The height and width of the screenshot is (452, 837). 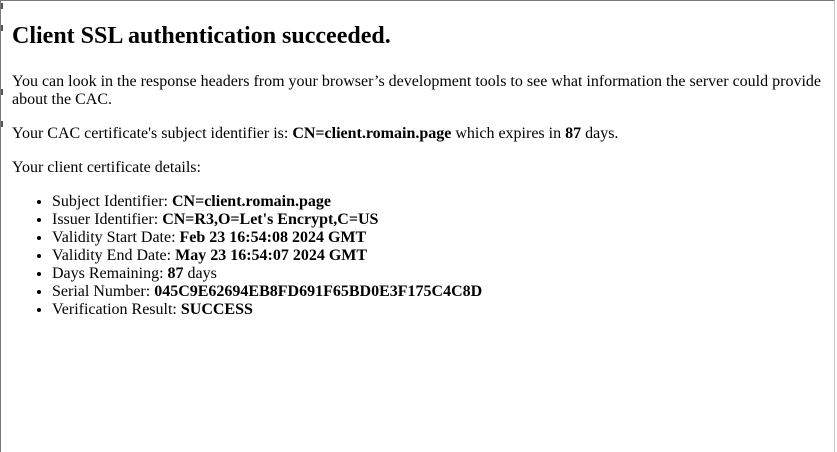 What do you see at coordinates (318, 291) in the screenshot?
I see `detail-value: 045C9E62694EB8FD691F65BD0E3F175C4C8D` at bounding box center [318, 291].